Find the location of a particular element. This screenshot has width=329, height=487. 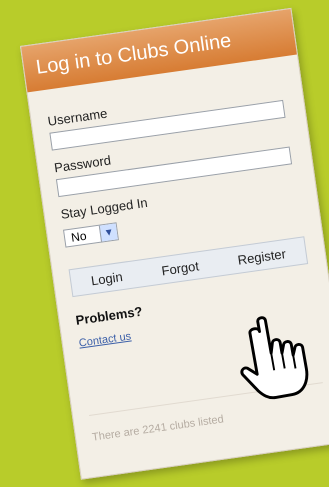

register-button: Register is located at coordinates (262, 257).